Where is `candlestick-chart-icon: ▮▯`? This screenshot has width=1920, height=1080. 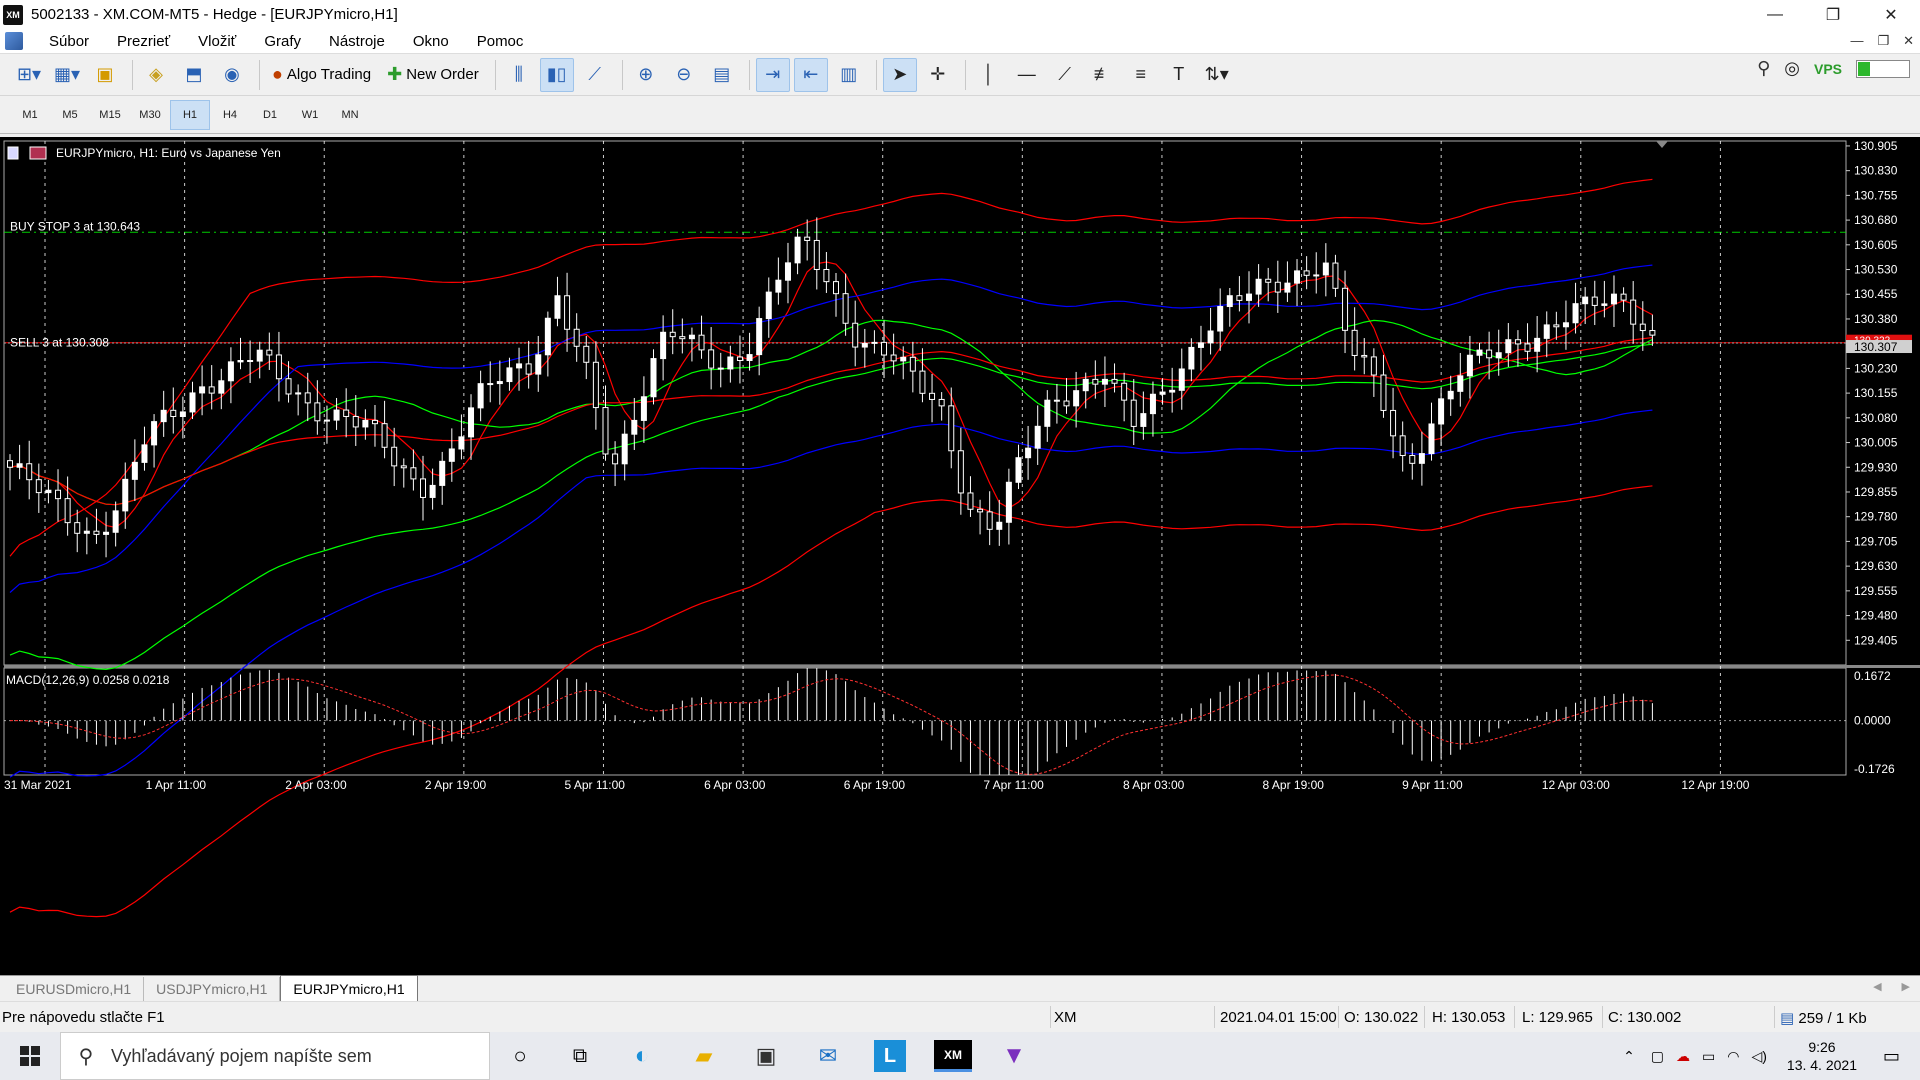
candlestick-chart-icon: ▮▯ is located at coordinates (556, 74).